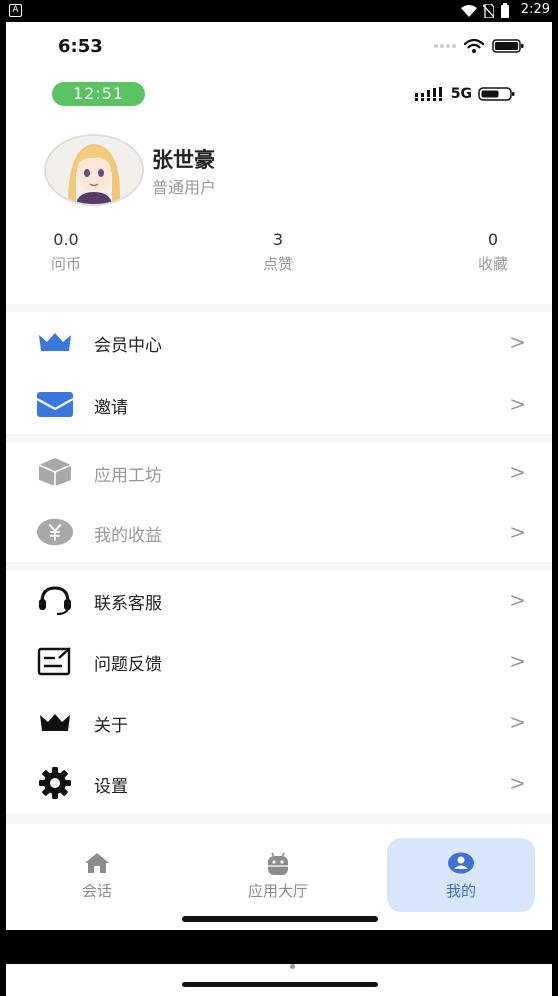 This screenshot has width=558, height=996. I want to click on user-name: 张世豪, so click(183, 160).